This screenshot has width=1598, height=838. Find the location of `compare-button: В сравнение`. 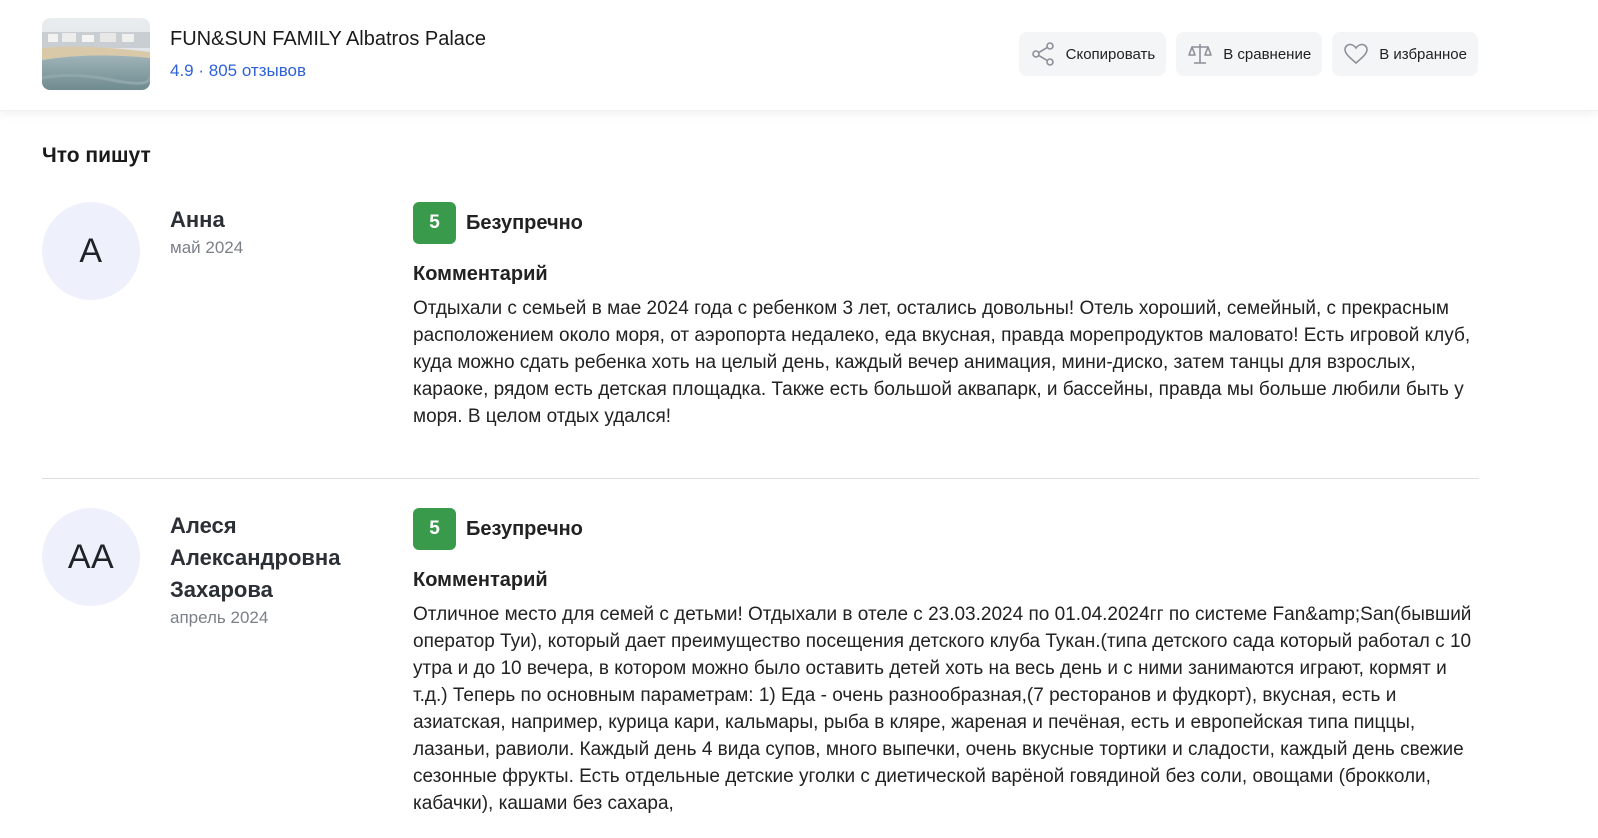

compare-button: В сравнение is located at coordinates (1249, 54).